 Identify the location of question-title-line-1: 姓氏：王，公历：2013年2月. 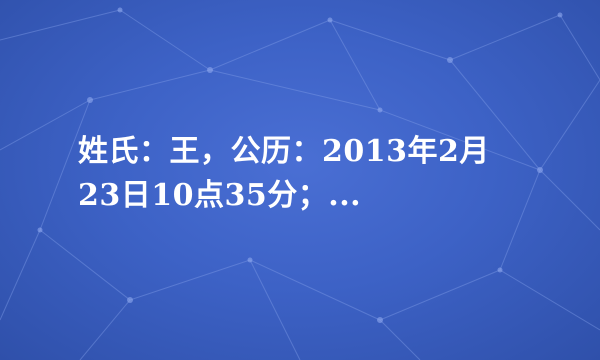
(284, 151).